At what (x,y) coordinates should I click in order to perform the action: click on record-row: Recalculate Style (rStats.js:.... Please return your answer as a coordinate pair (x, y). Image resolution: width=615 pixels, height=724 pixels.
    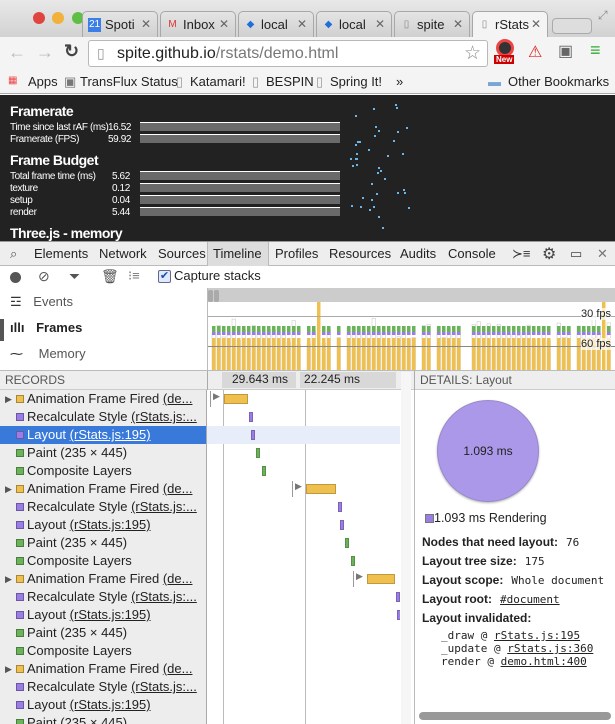
    Looking at the image, I should click on (103, 687).